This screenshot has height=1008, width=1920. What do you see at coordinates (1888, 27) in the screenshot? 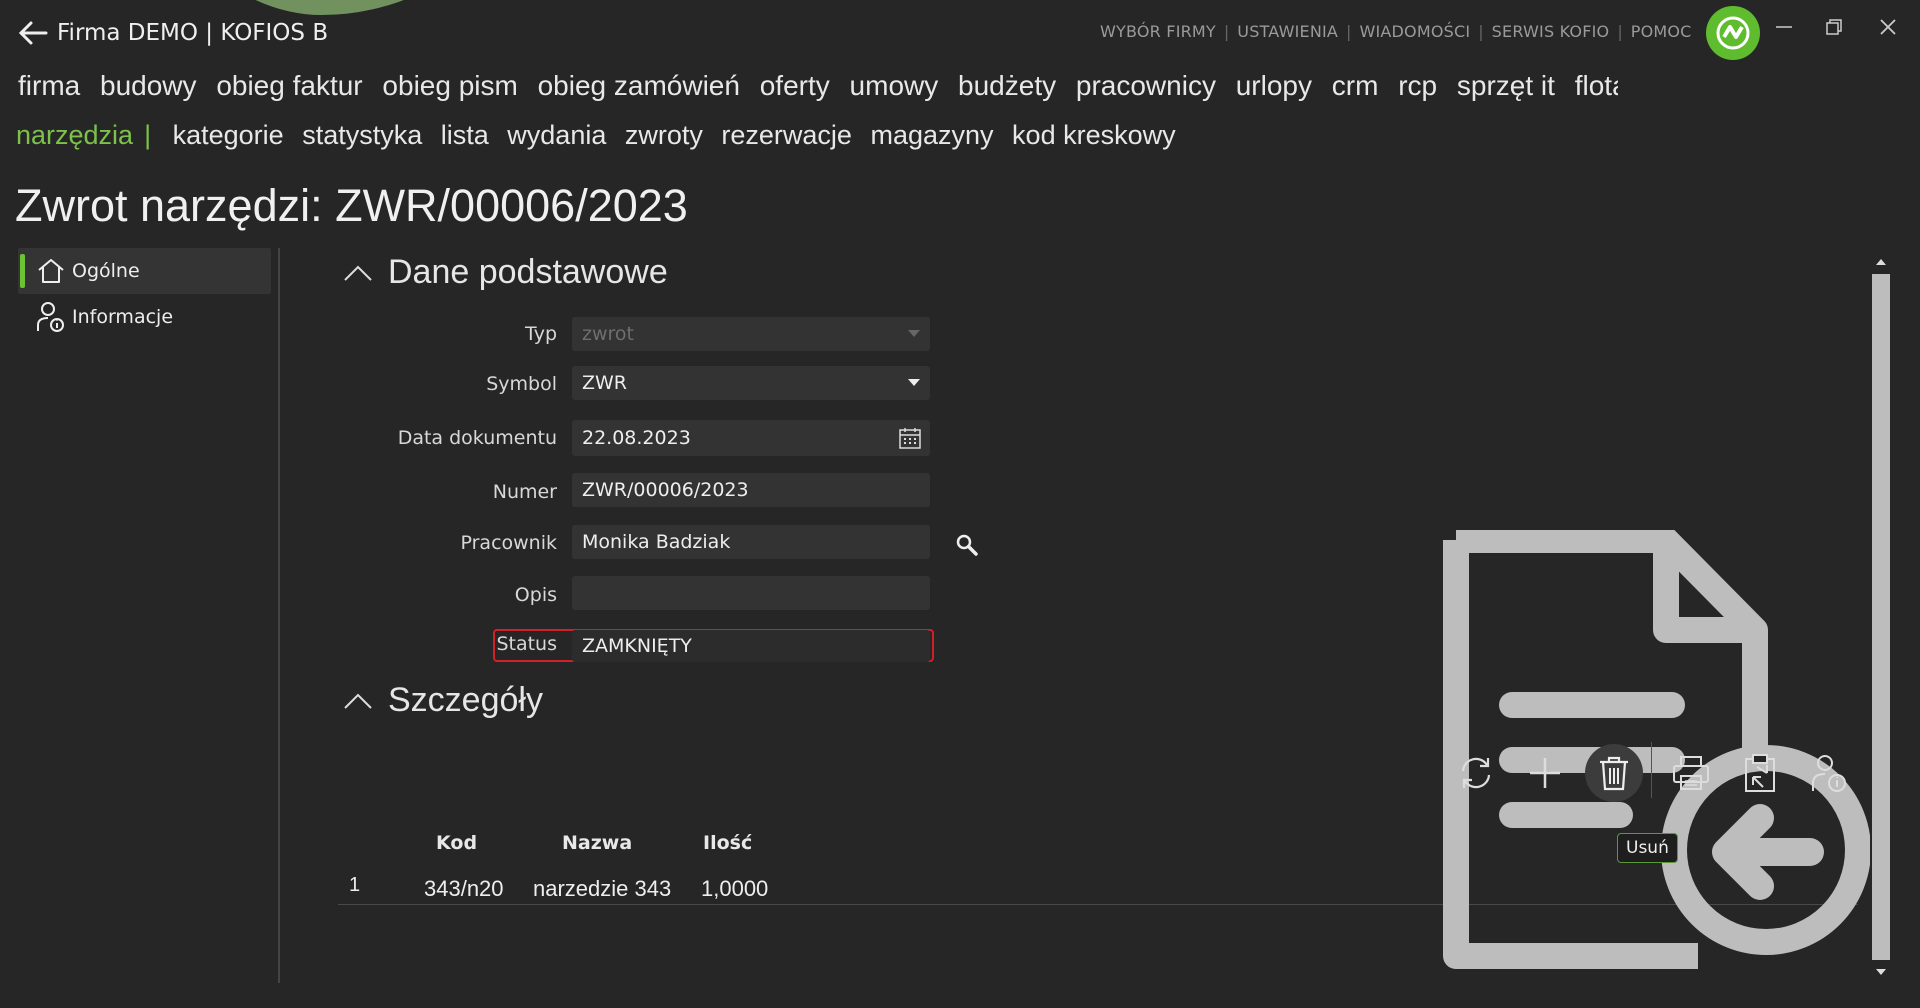
I see `close-icon` at bounding box center [1888, 27].